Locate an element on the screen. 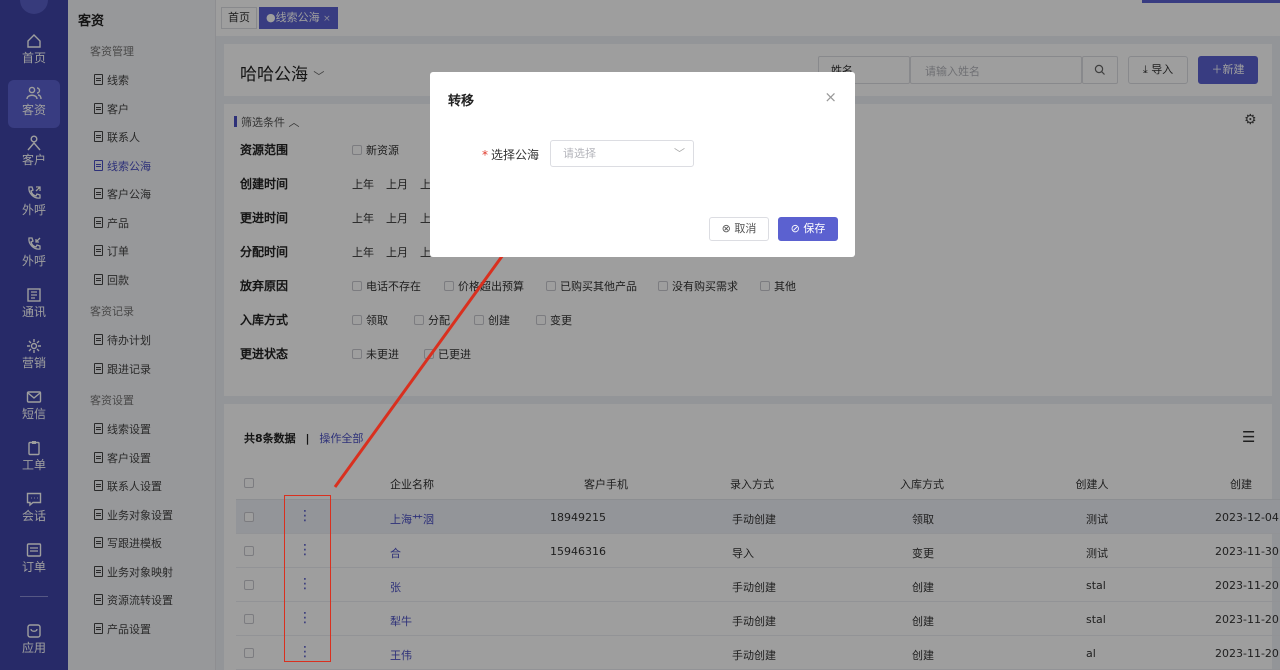 This screenshot has height=670, width=1280. cancel-button: ⊗ 取消 is located at coordinates (739, 229).